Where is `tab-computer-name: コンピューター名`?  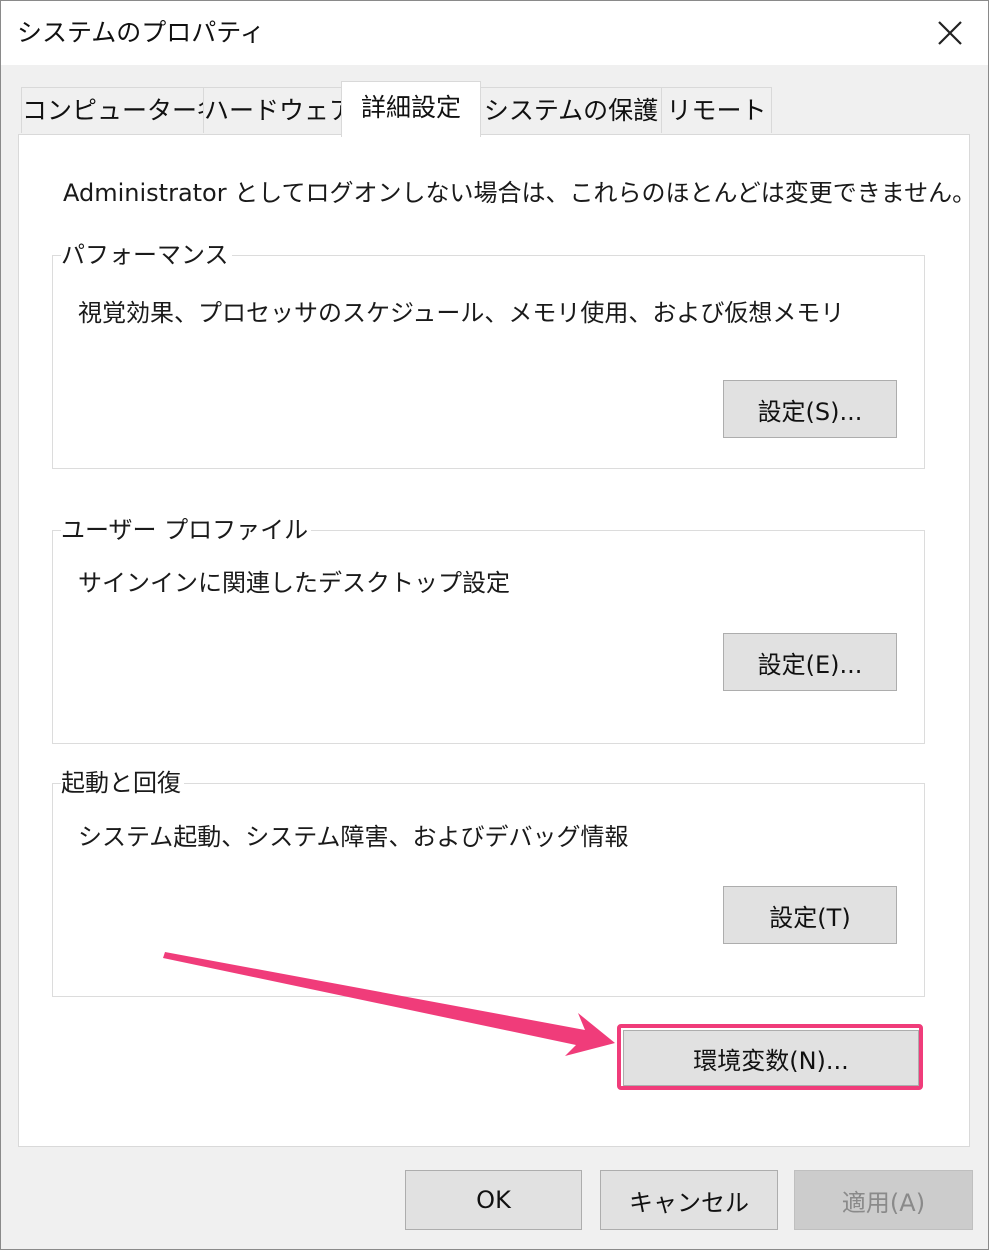 tab-computer-name: コンピューター名 is located at coordinates (121, 110).